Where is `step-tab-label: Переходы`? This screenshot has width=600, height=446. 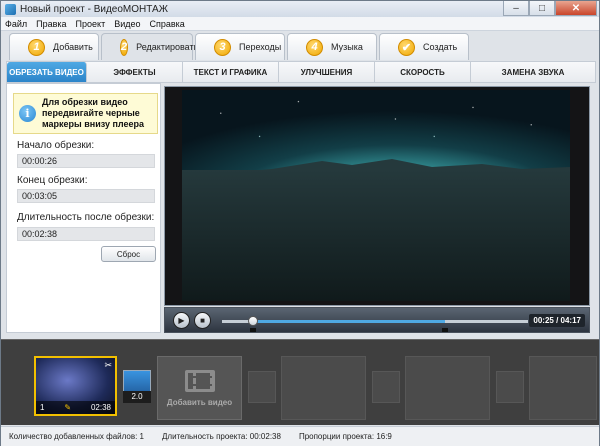
step-tab-label: Переходы is located at coordinates (260, 47).